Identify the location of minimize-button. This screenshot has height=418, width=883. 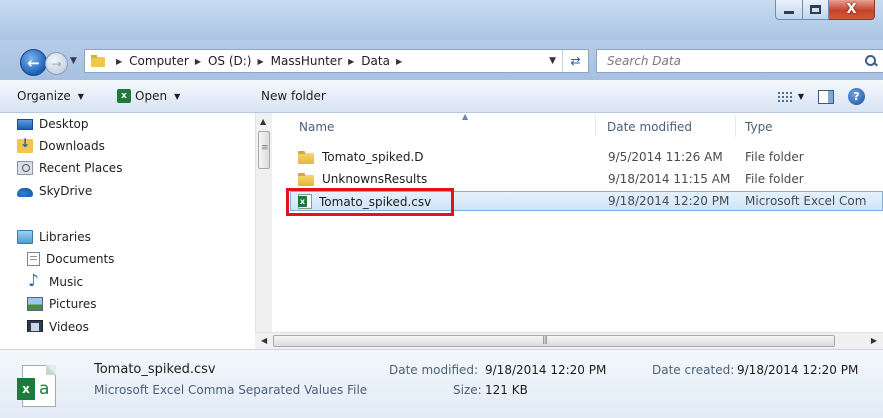
(789, 10).